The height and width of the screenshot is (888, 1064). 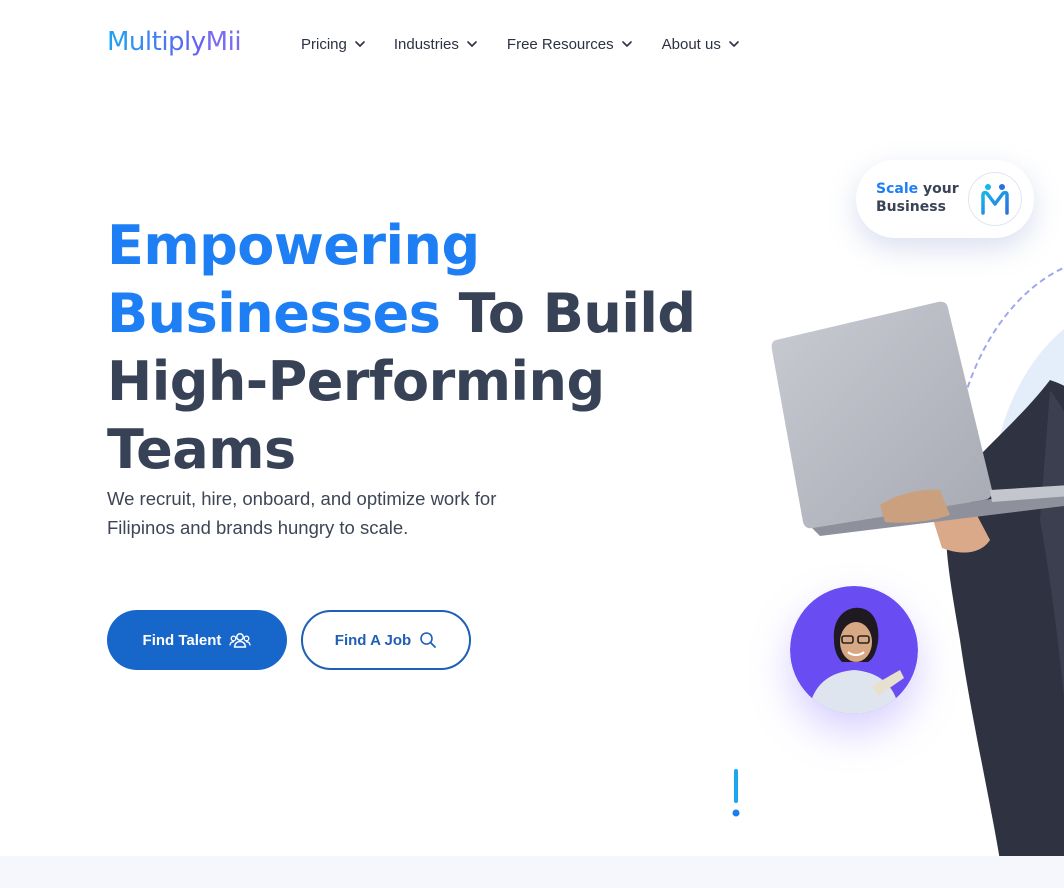 I want to click on laptop-image, so click(x=917, y=418).